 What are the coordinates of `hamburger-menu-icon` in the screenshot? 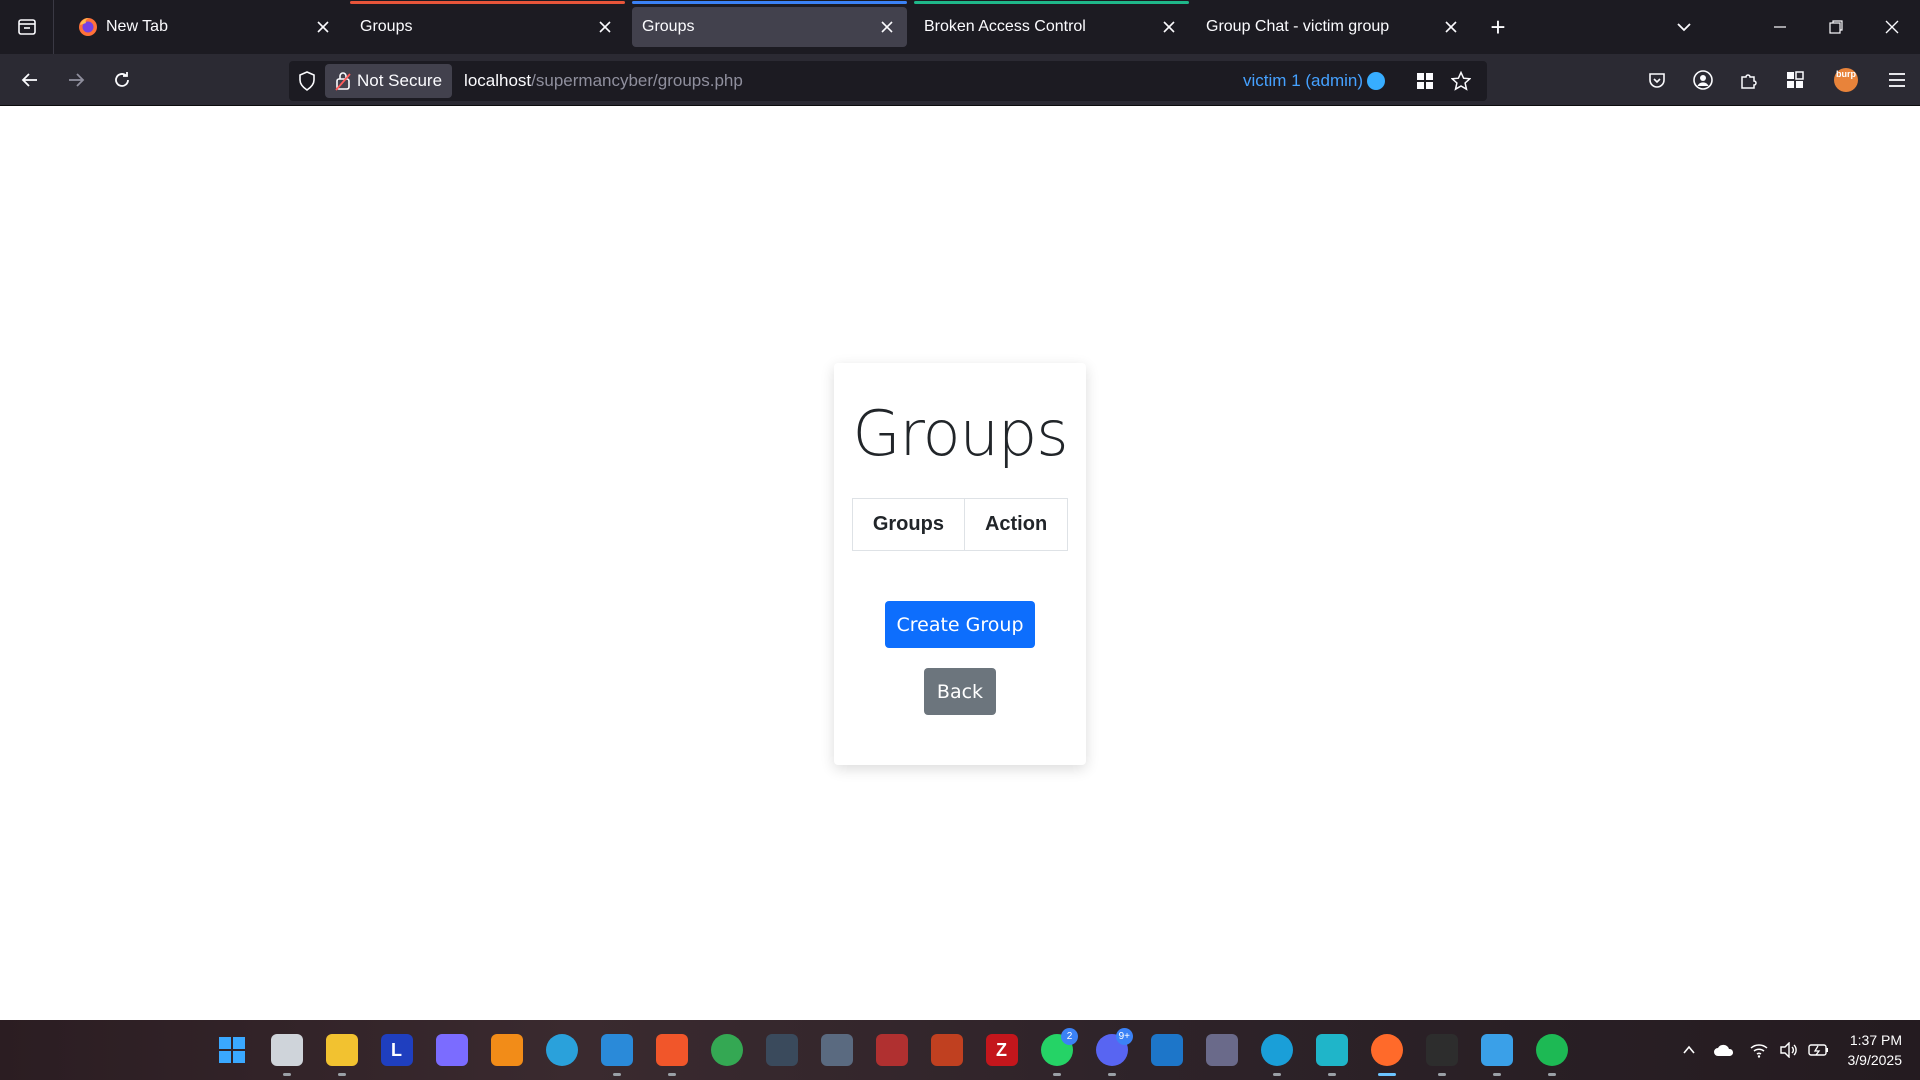 It's located at (1897, 80).